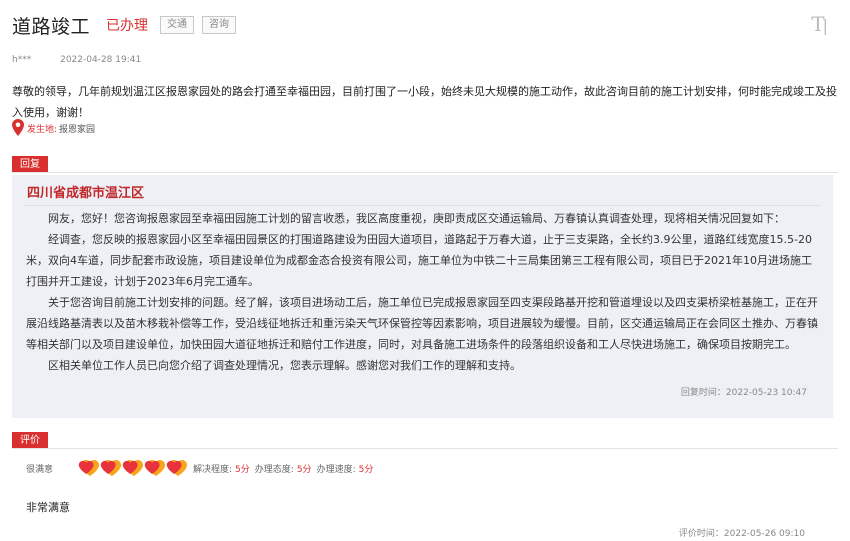  I want to click on evaluation-time: 评价时间：2022-05-26 09:10, so click(741, 534).